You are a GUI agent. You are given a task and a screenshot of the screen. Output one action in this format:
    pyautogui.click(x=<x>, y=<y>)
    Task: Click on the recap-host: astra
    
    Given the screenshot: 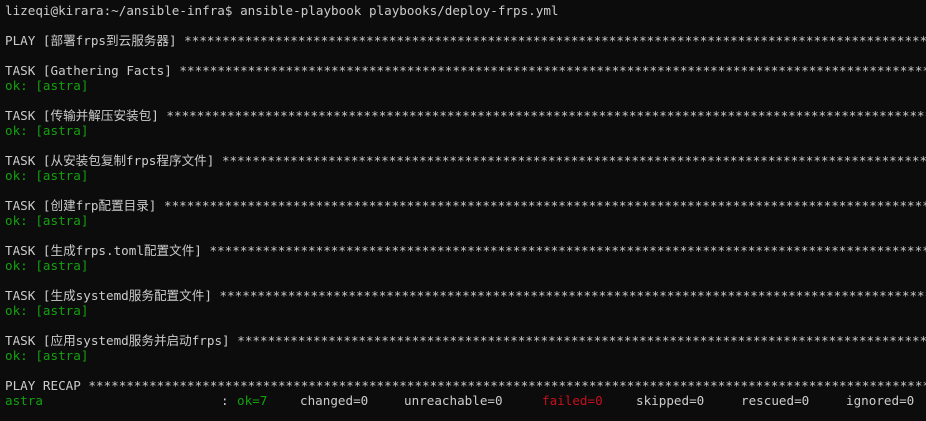 What is the action you would take?
    pyautogui.click(x=24, y=400)
    